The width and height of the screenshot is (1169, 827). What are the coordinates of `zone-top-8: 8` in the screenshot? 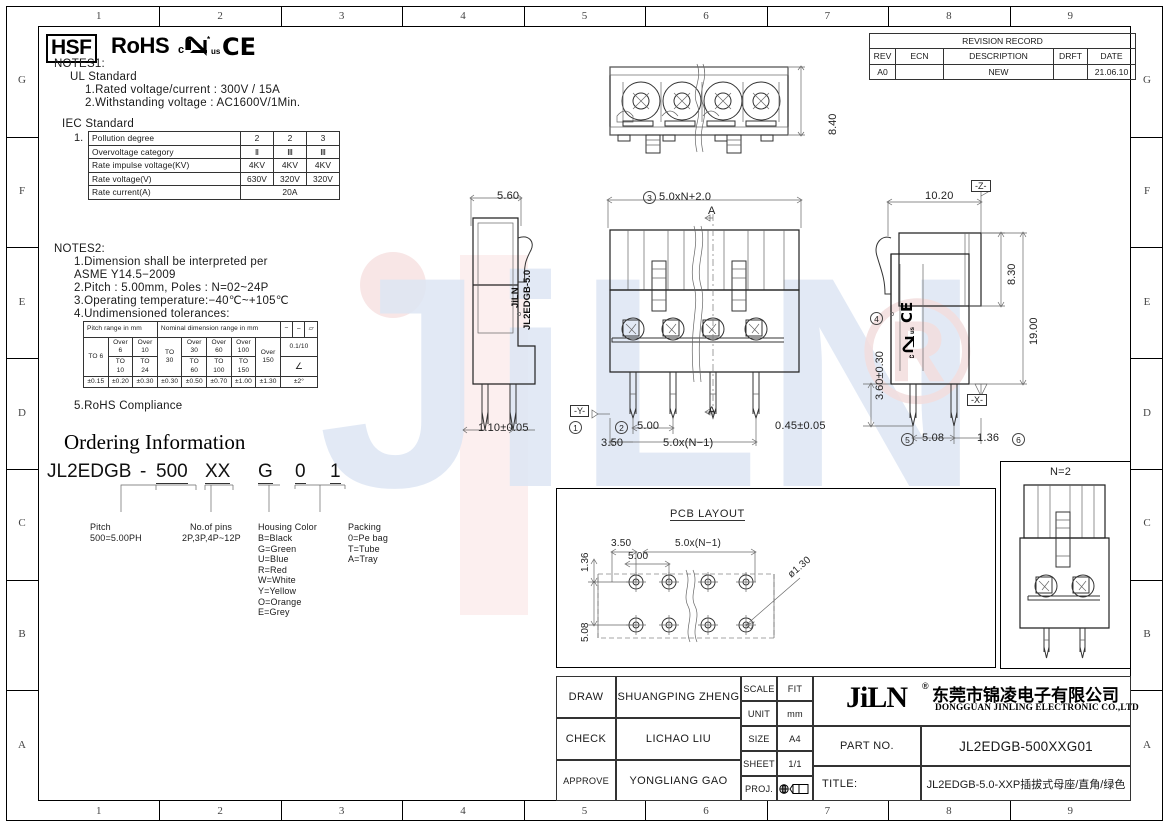 It's located at (949, 16).